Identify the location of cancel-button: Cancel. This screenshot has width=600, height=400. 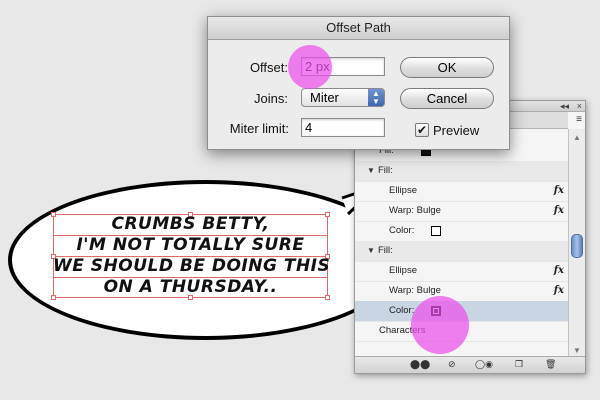
(447, 98).